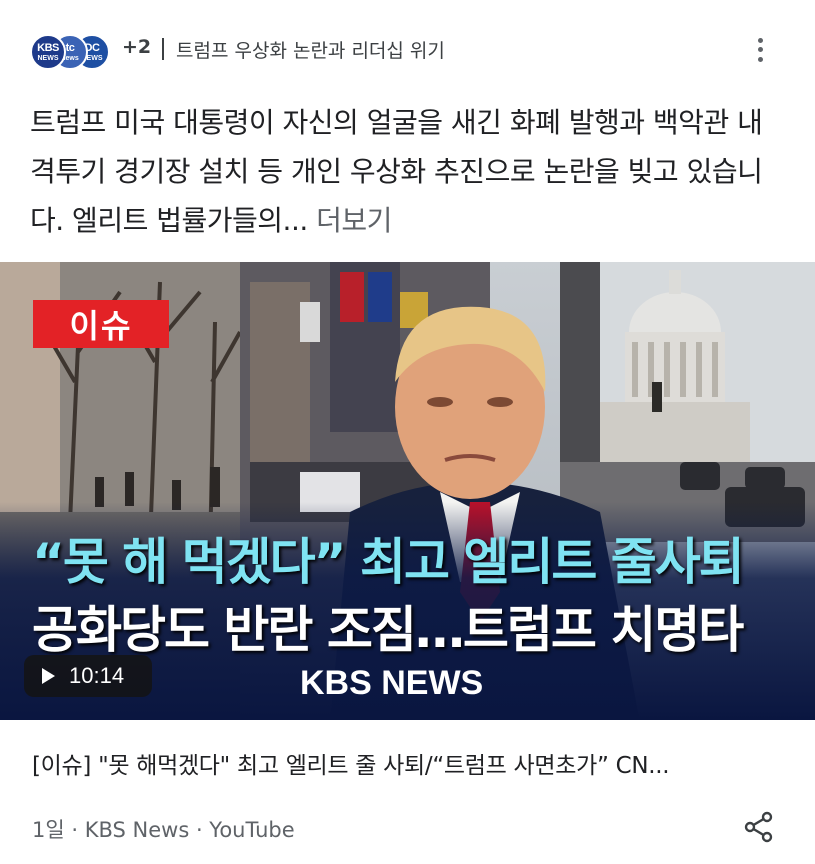  Describe the element at coordinates (759, 827) in the screenshot. I see `share-icon` at that location.